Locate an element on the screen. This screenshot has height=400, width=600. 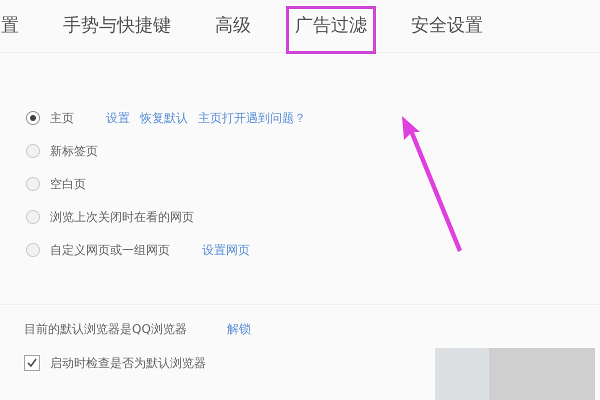
settings-tab: 手势与快捷键 is located at coordinates (117, 26).